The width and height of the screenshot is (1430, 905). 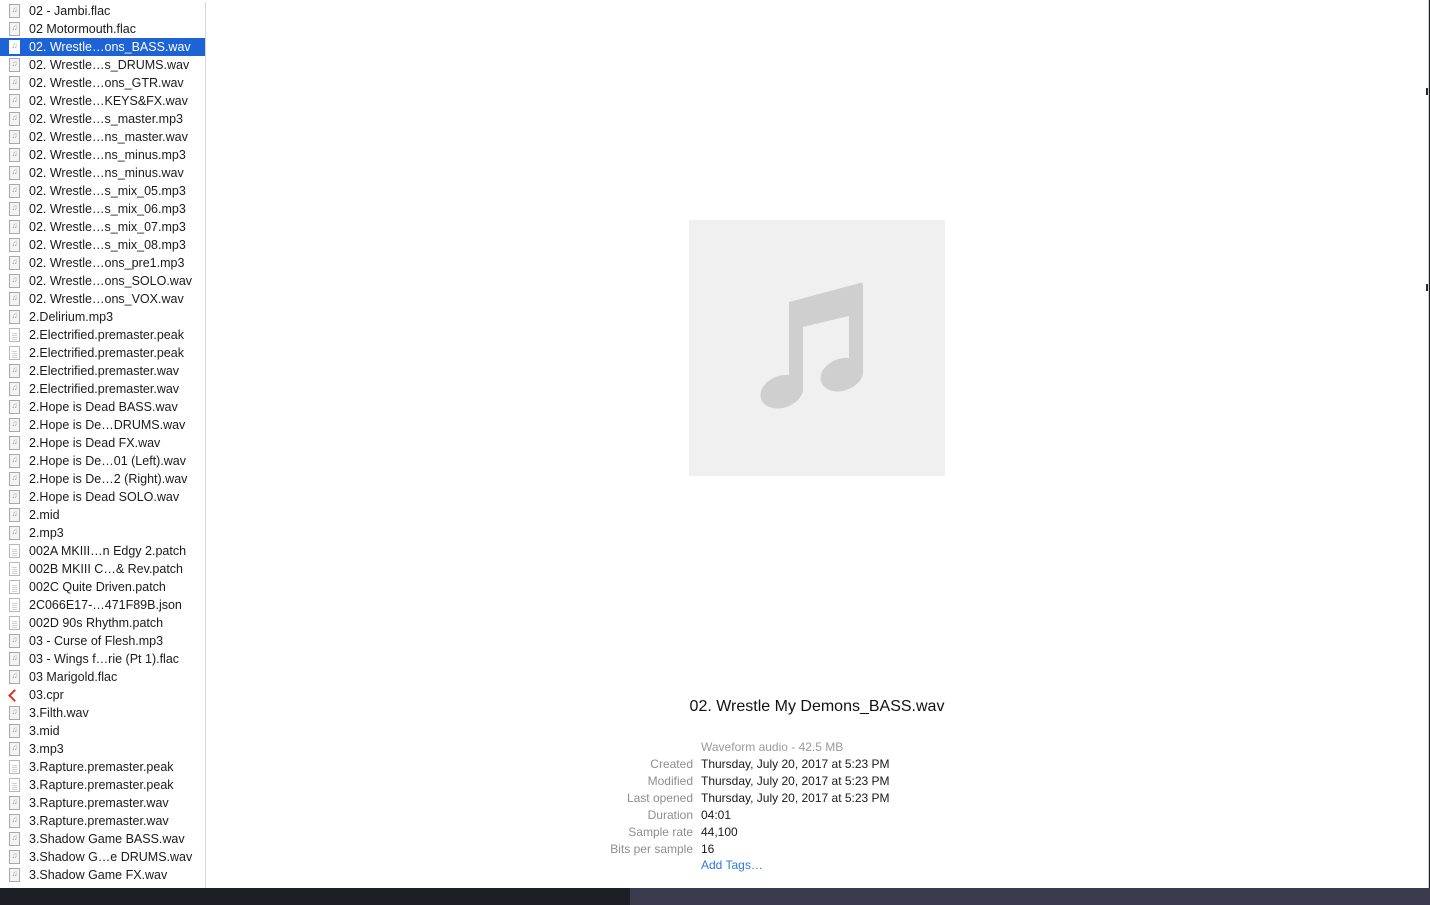 I want to click on file-name-label: 2.Delirium.mp3, so click(x=71, y=317).